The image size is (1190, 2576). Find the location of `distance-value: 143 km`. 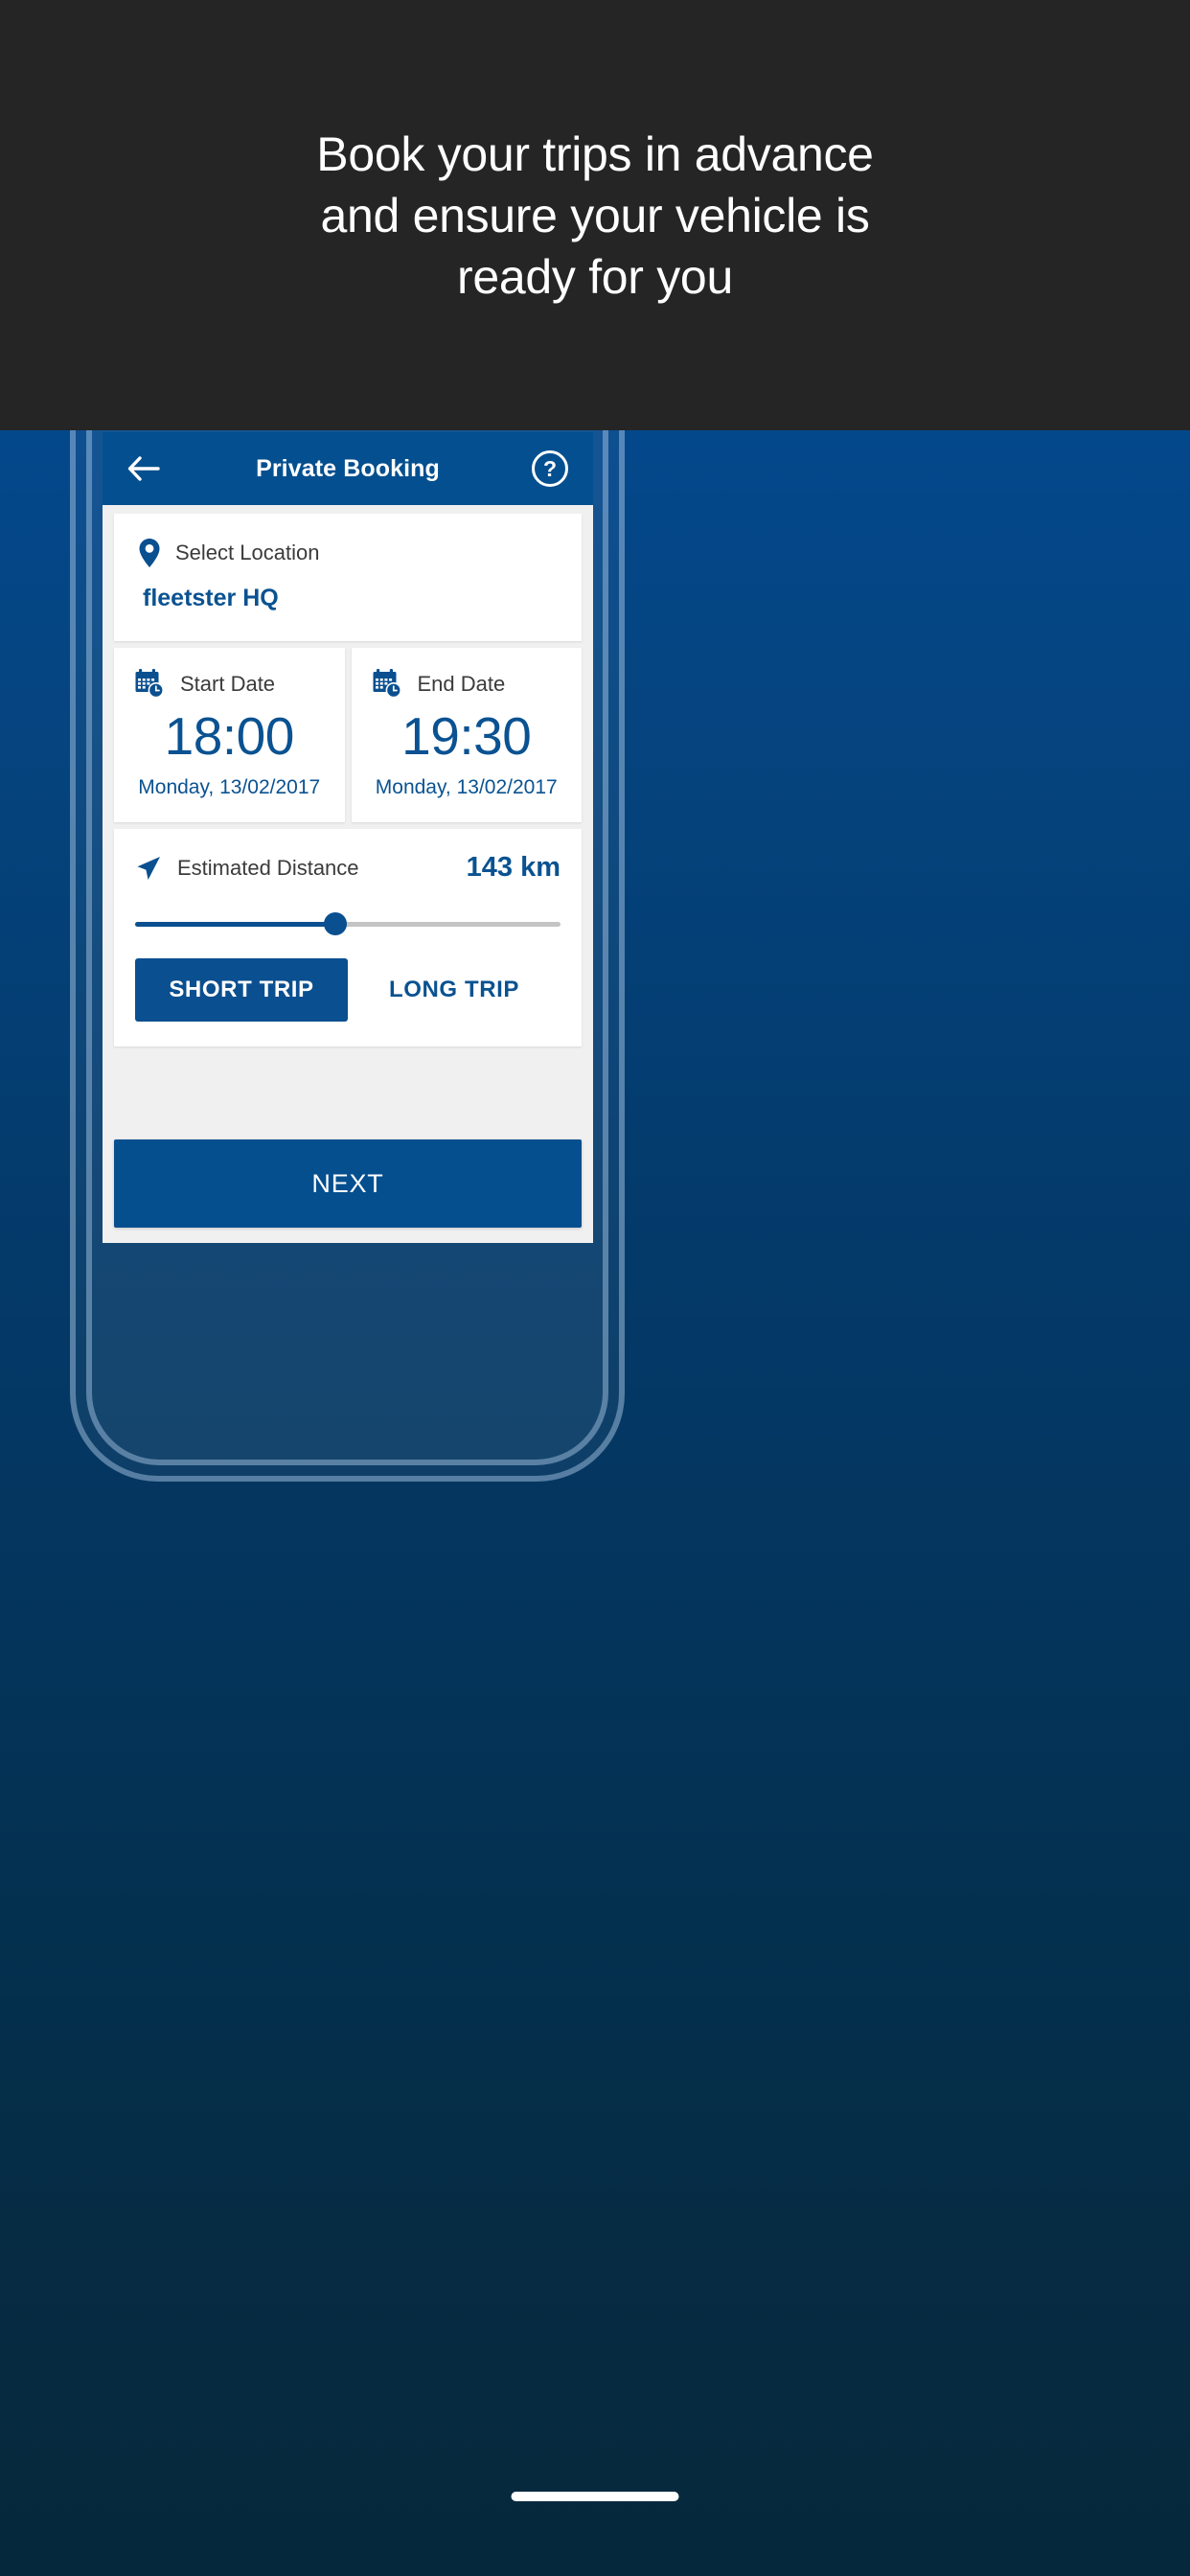

distance-value: 143 km is located at coordinates (513, 868).